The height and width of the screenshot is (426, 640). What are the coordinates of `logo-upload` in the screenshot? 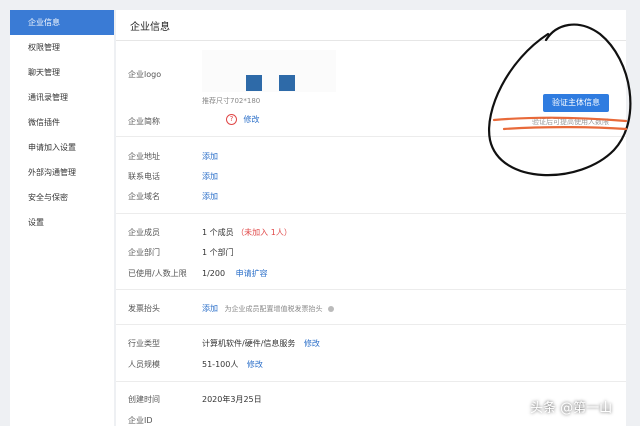 It's located at (269, 71).